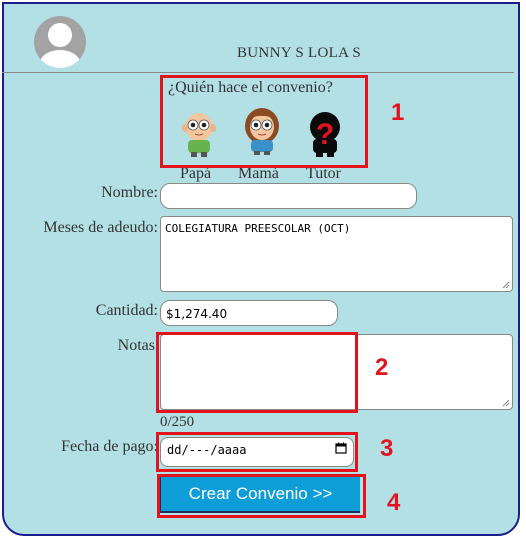 The width and height of the screenshot is (526, 542). What do you see at coordinates (288, 196) in the screenshot?
I see `nombre-input` at bounding box center [288, 196].